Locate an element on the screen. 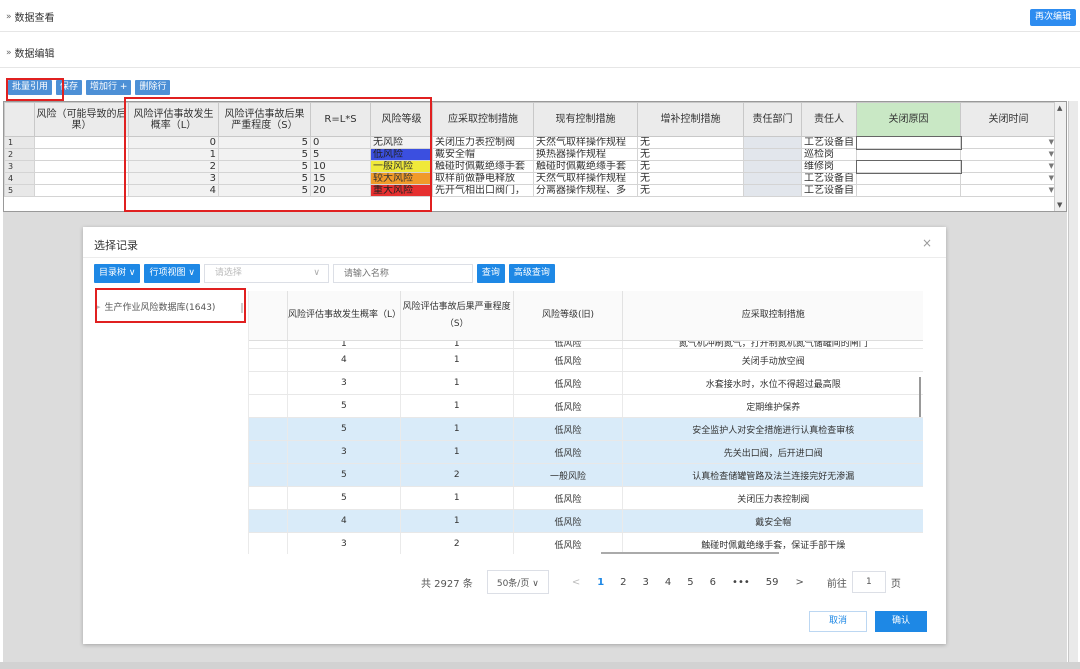 This screenshot has height=669, width=1080. grid-cell-no: 5 is located at coordinates (19, 190).